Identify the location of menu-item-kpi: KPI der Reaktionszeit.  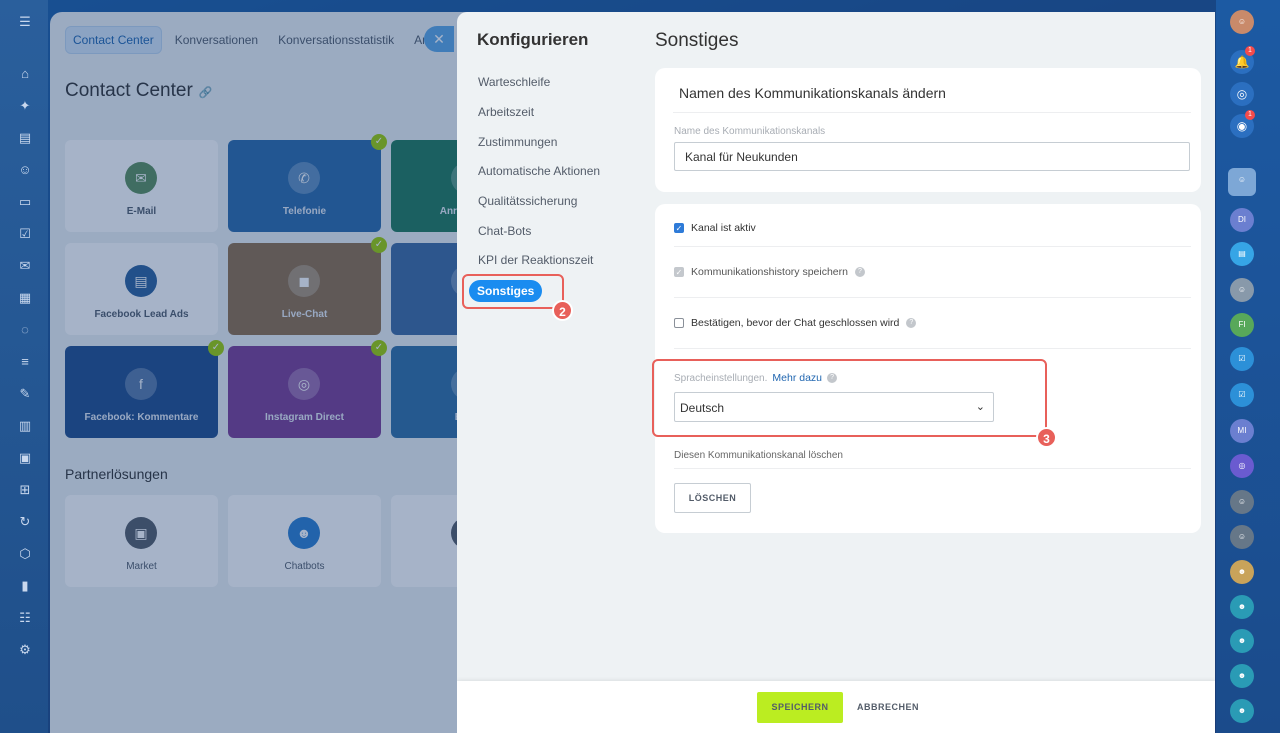
(535, 260).